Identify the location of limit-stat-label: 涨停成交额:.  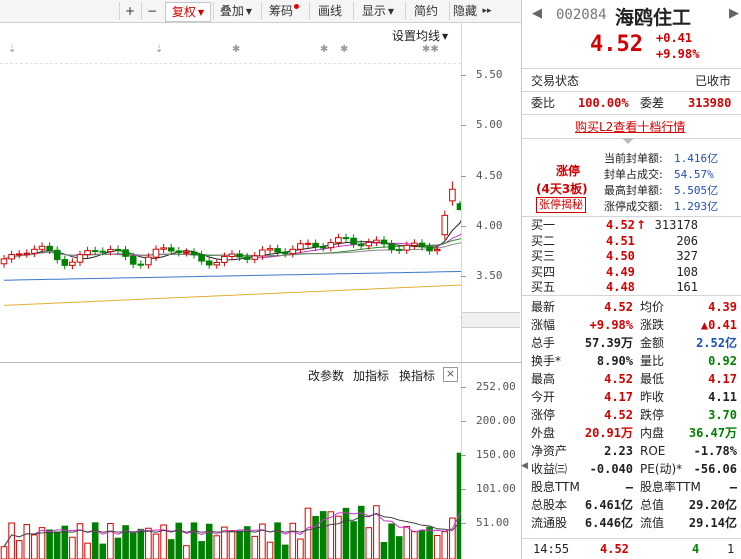
(633, 206).